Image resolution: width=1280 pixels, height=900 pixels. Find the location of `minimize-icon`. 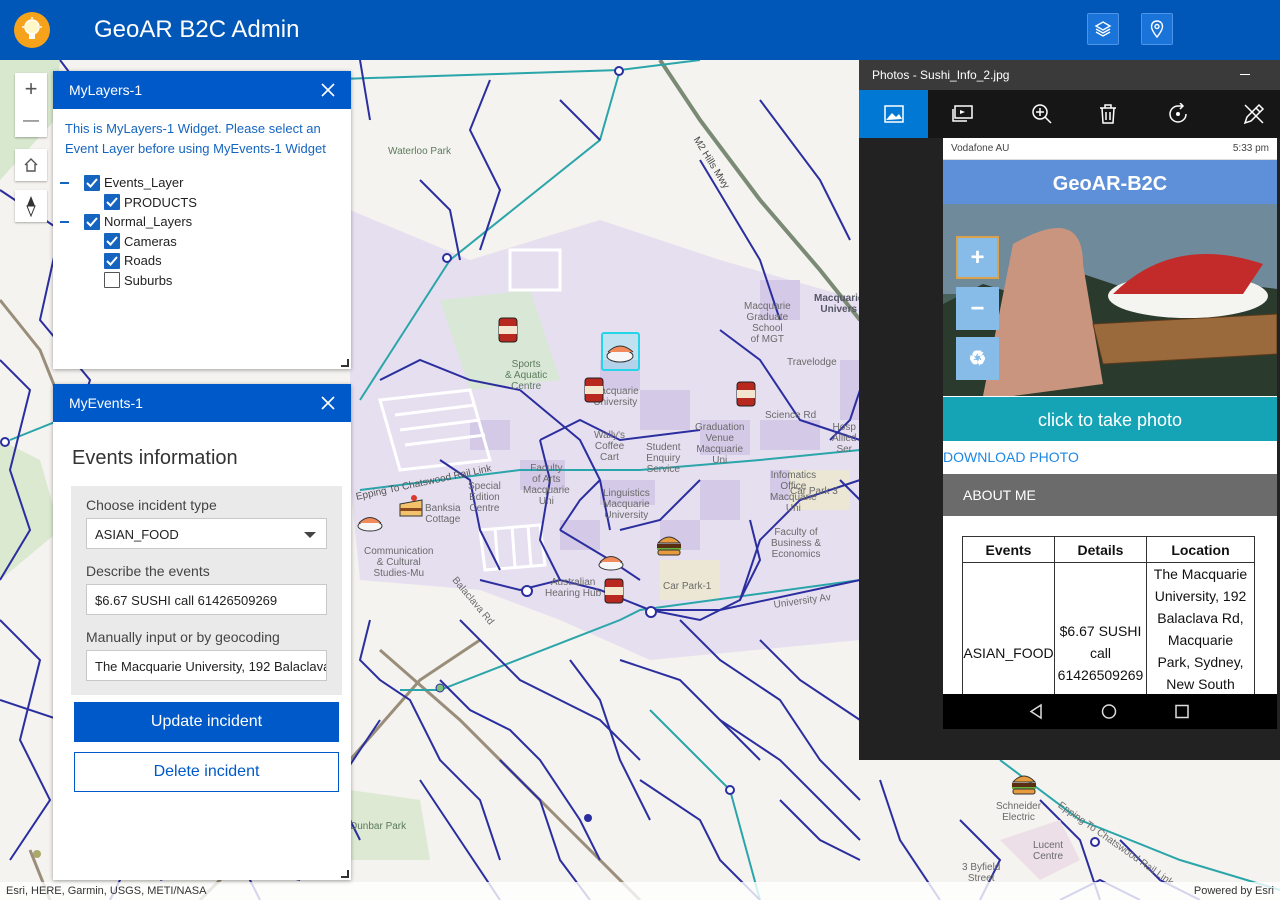

minimize-icon is located at coordinates (1245, 74).